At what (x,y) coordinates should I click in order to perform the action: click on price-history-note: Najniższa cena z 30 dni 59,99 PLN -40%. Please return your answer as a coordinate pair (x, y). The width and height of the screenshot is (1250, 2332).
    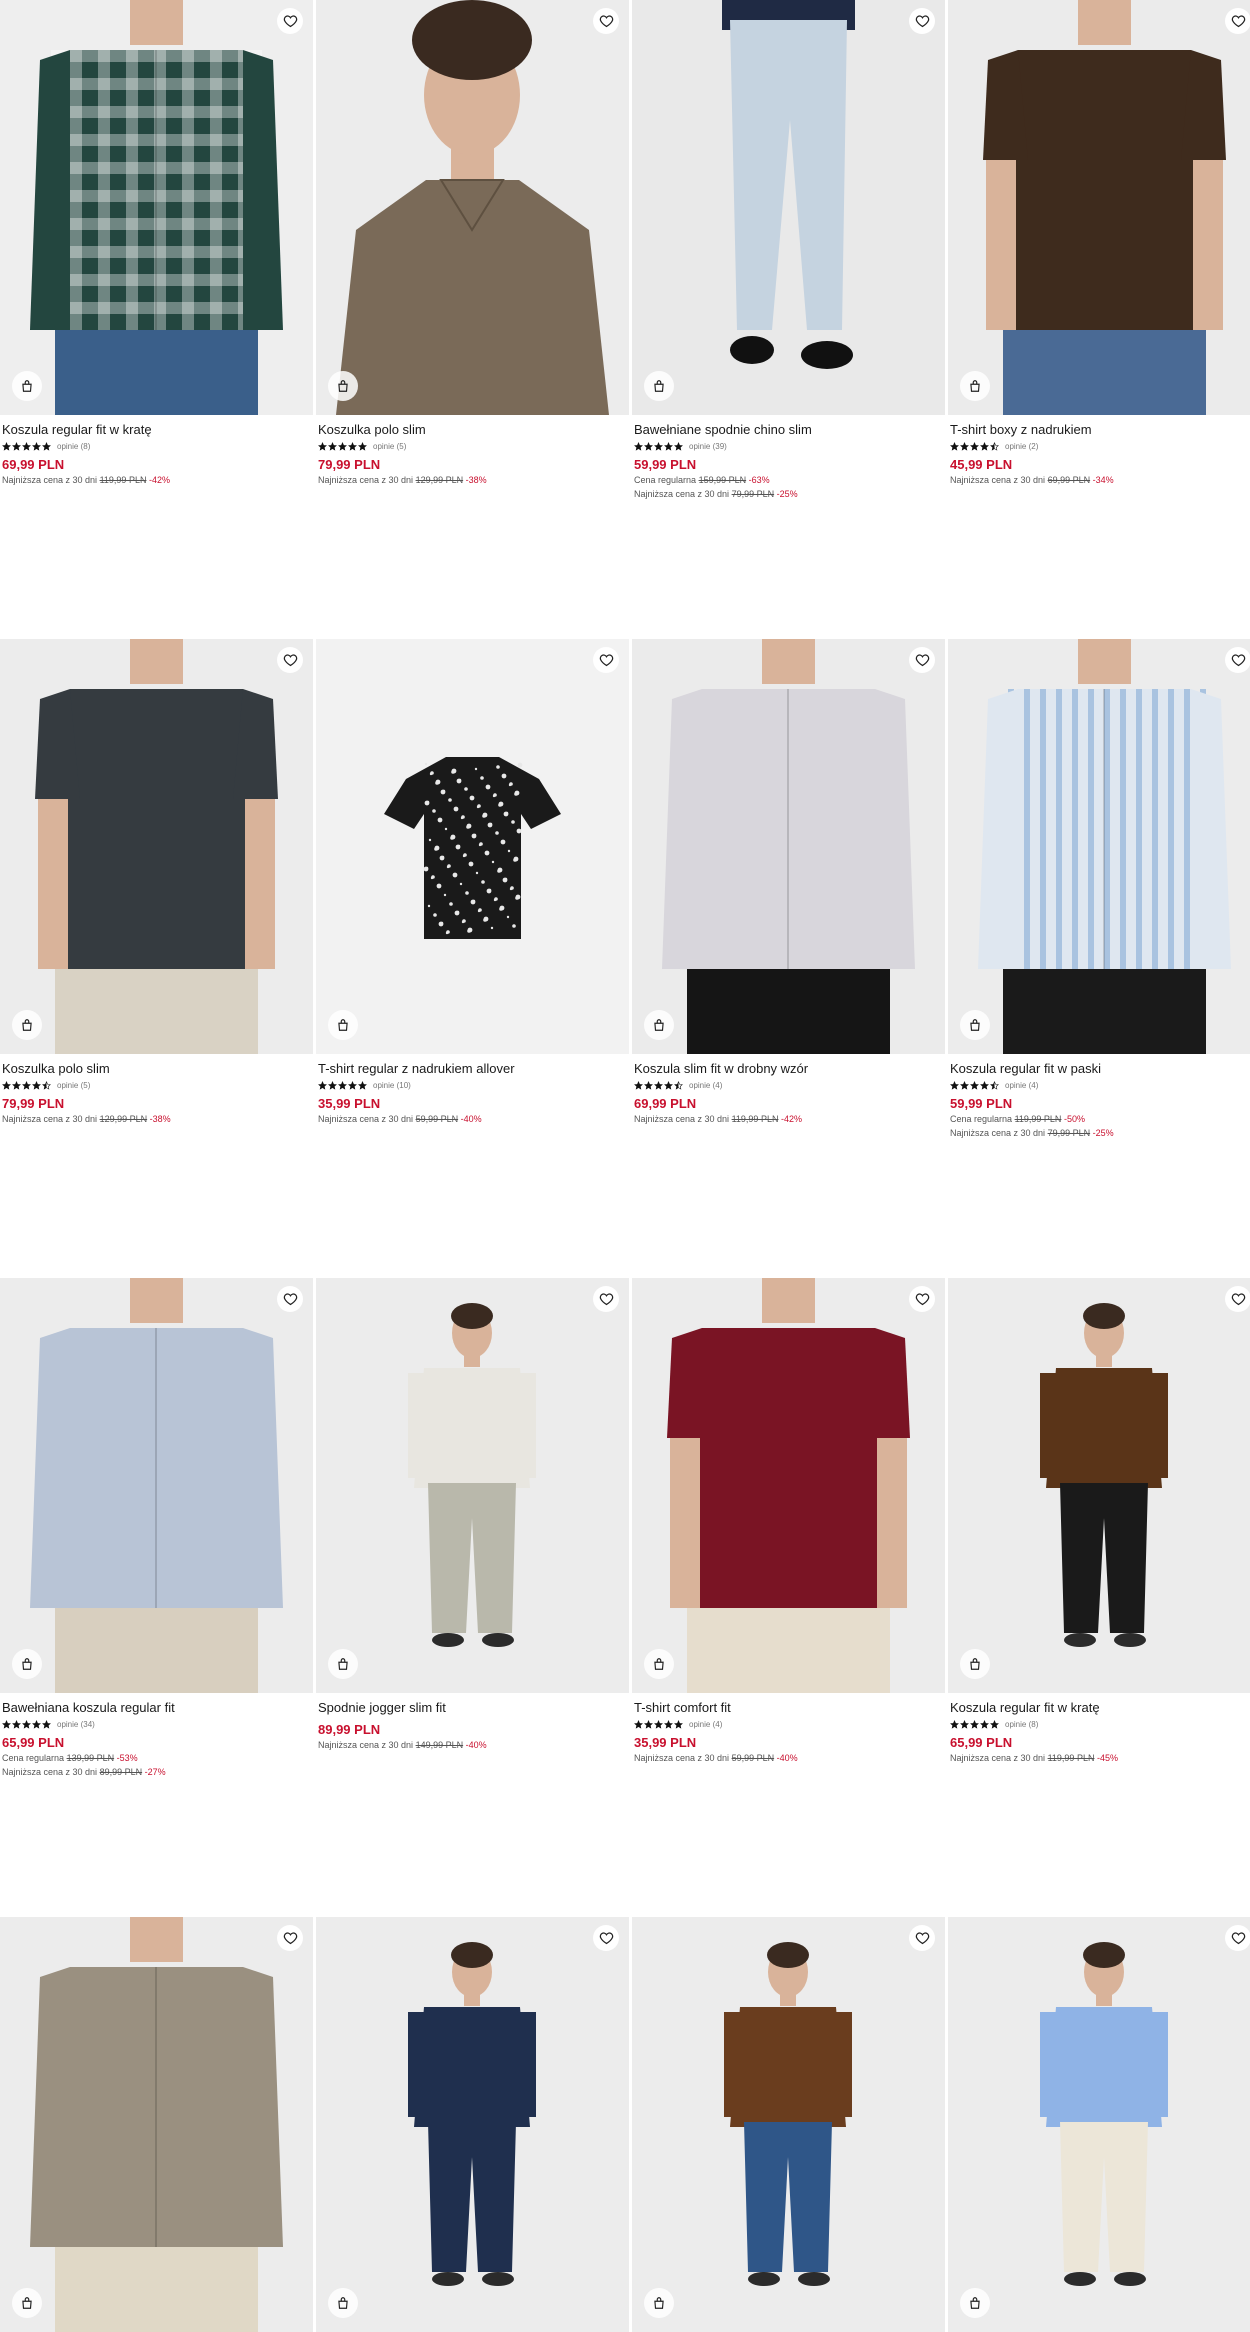
    Looking at the image, I should click on (788, 1758).